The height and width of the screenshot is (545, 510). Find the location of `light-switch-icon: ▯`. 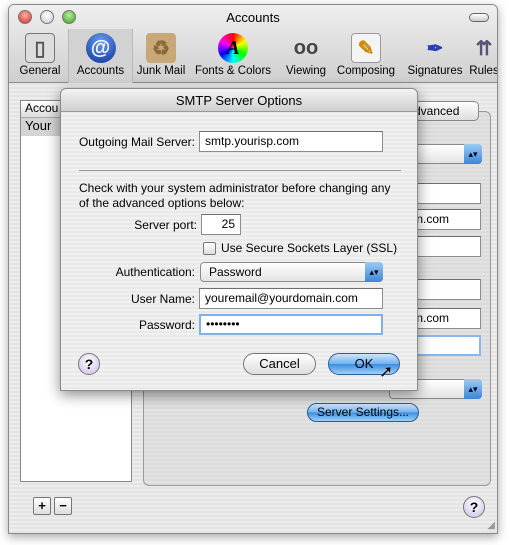

light-switch-icon: ▯ is located at coordinates (40, 48).